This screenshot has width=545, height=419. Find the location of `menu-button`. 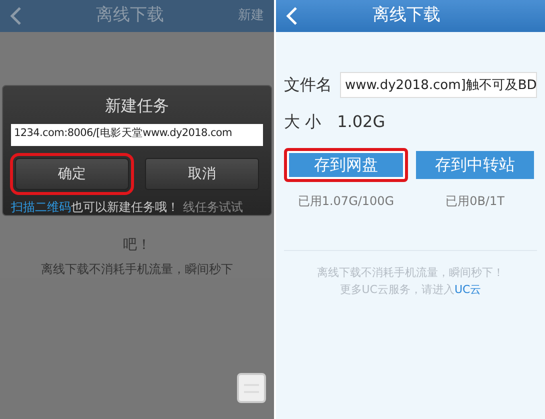

menu-button is located at coordinates (251, 388).